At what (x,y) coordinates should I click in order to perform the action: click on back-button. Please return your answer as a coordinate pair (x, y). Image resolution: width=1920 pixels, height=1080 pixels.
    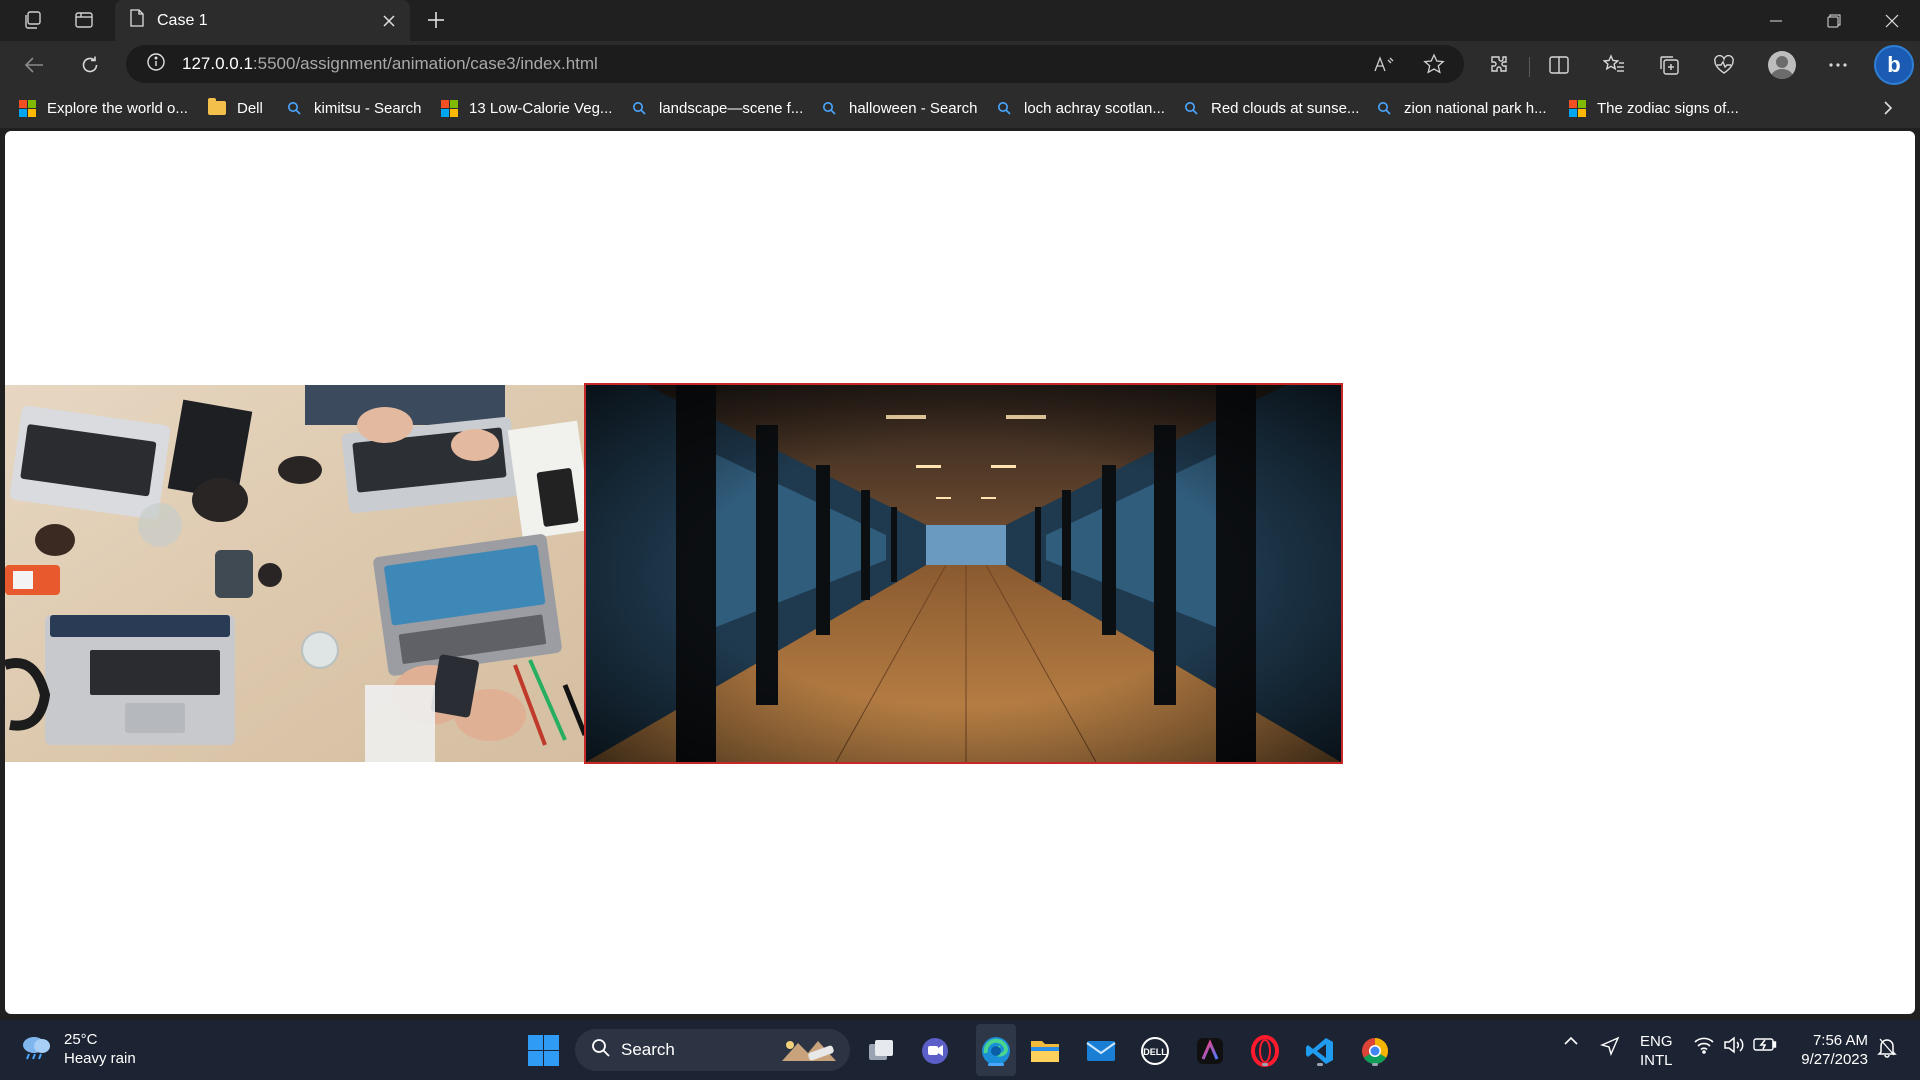
    Looking at the image, I should click on (34, 65).